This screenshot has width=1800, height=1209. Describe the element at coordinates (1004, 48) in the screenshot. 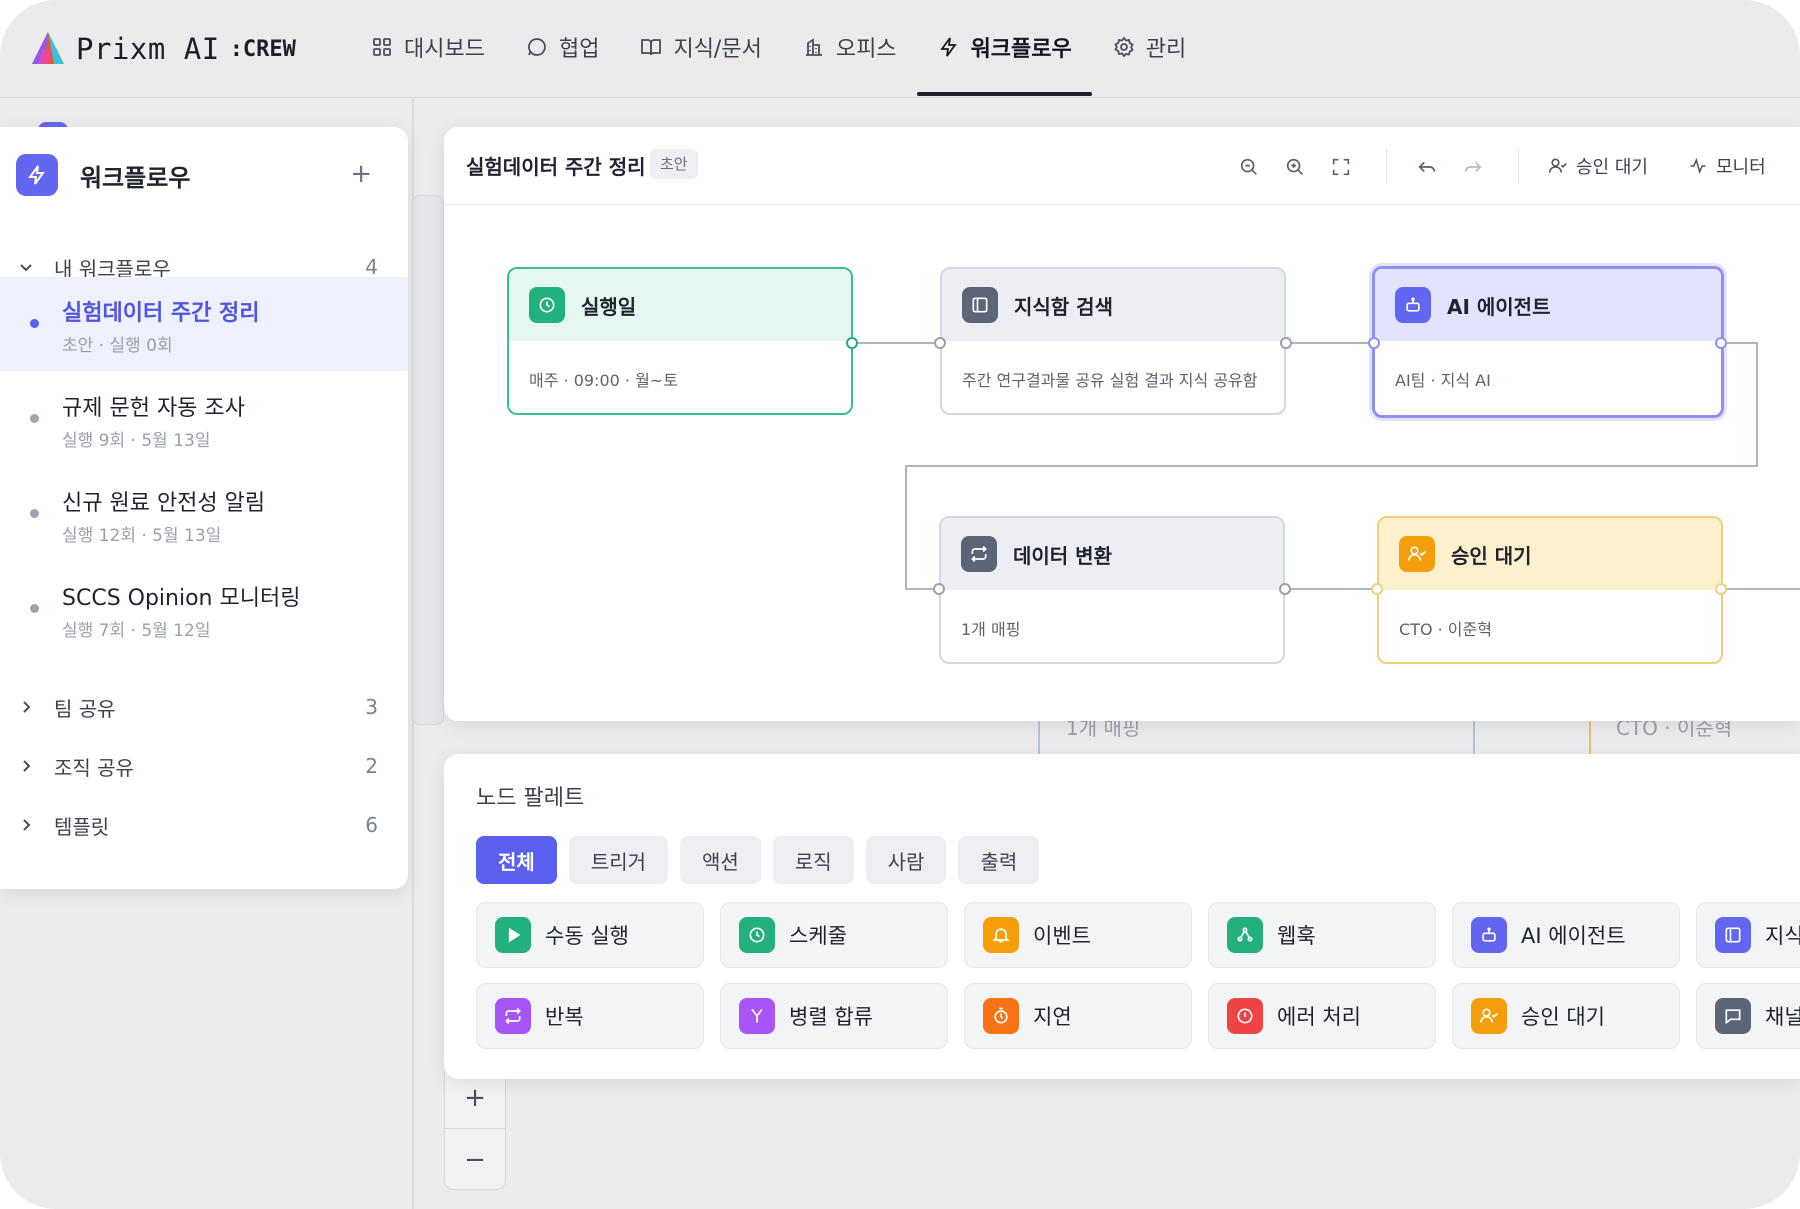

I see `nav-tab-workflow: 워크플로우` at that location.